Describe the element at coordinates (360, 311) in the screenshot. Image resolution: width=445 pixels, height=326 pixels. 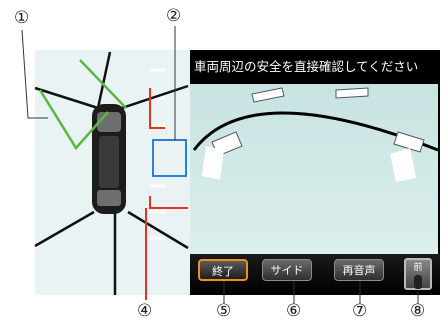
I see `callout-7: ⑦` at that location.